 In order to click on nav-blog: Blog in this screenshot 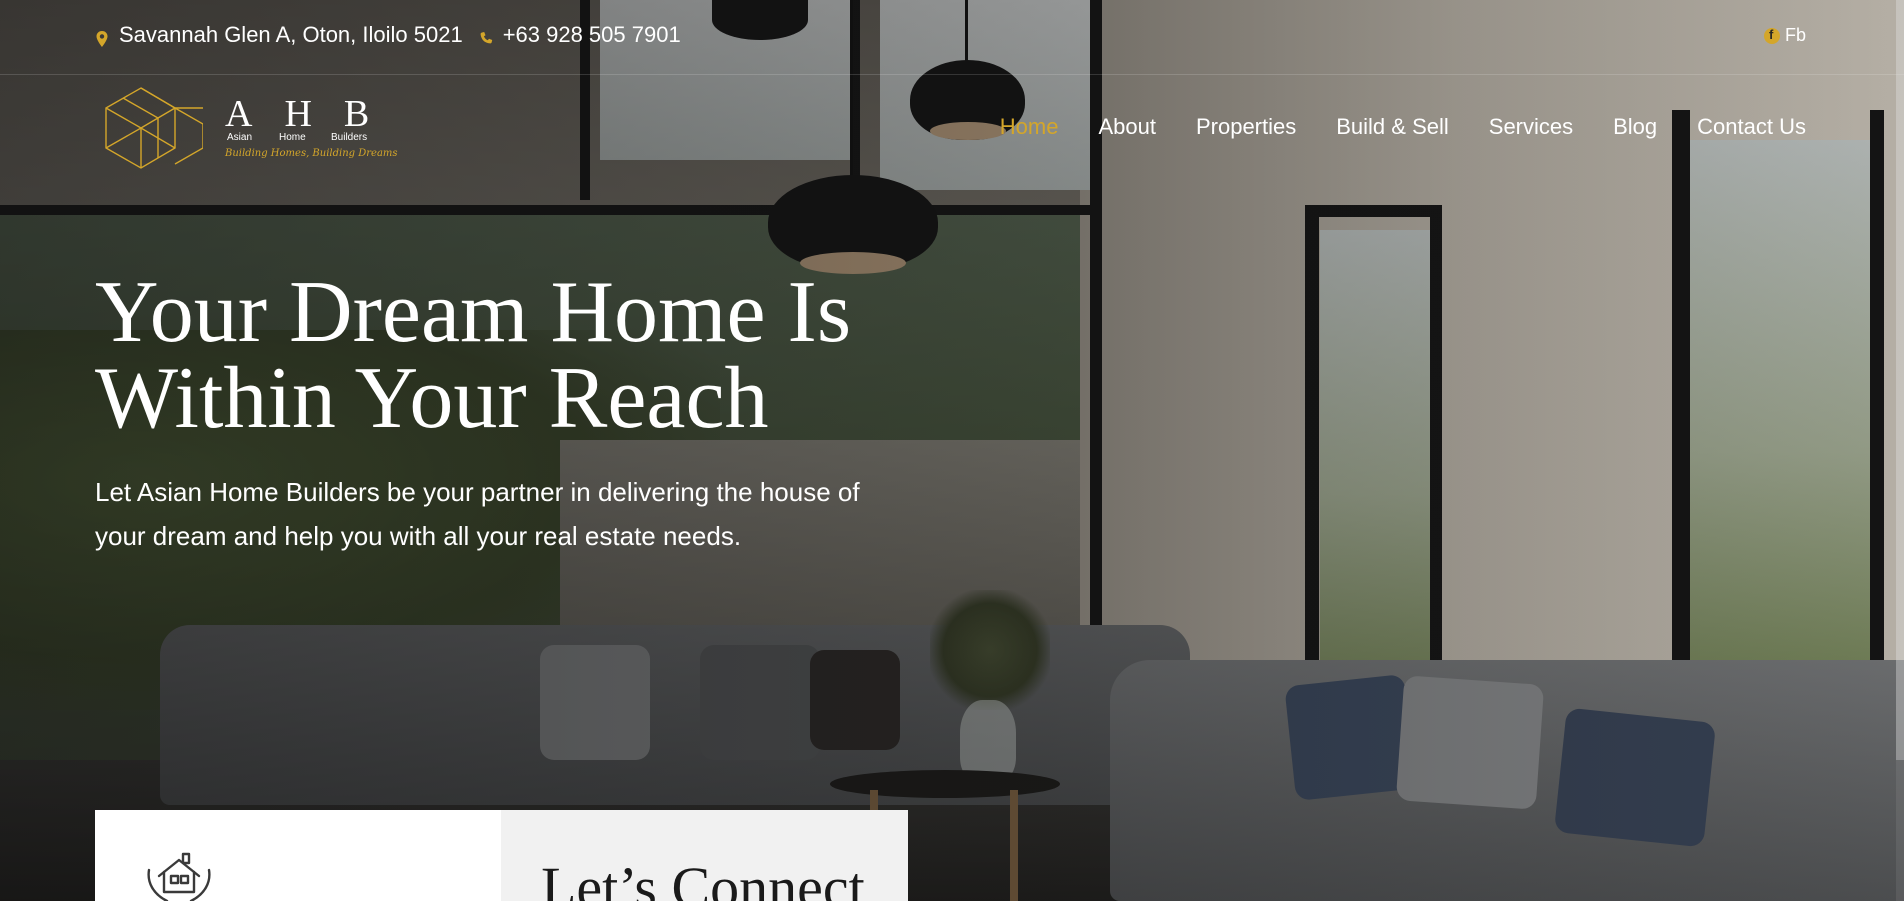, I will do `click(1635, 127)`.